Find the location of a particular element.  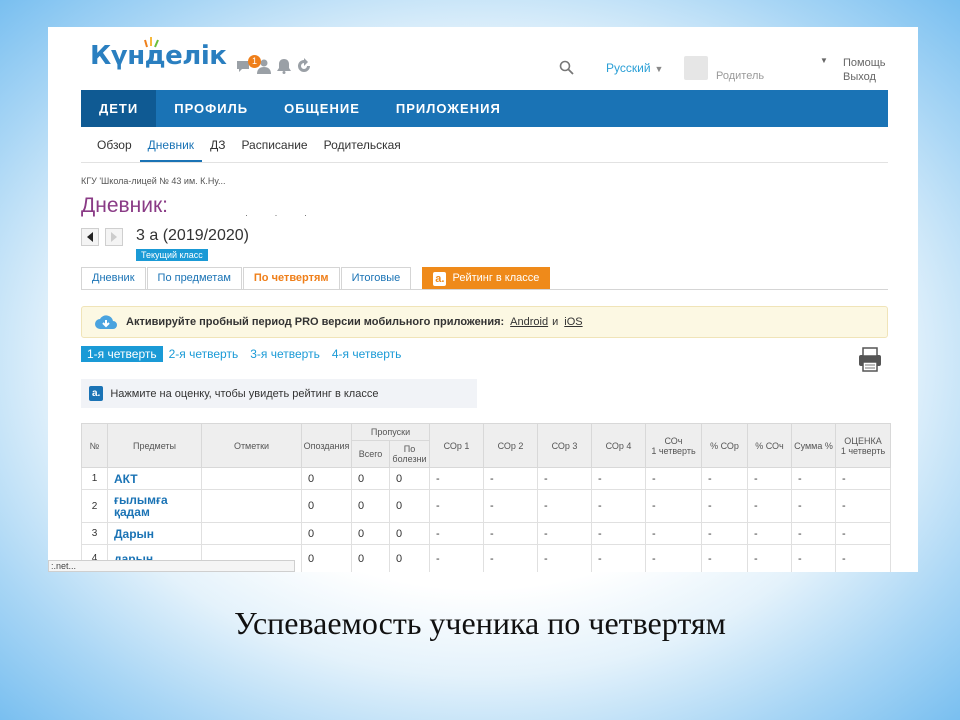

subnav-homework: ДЗ is located at coordinates (217, 144).